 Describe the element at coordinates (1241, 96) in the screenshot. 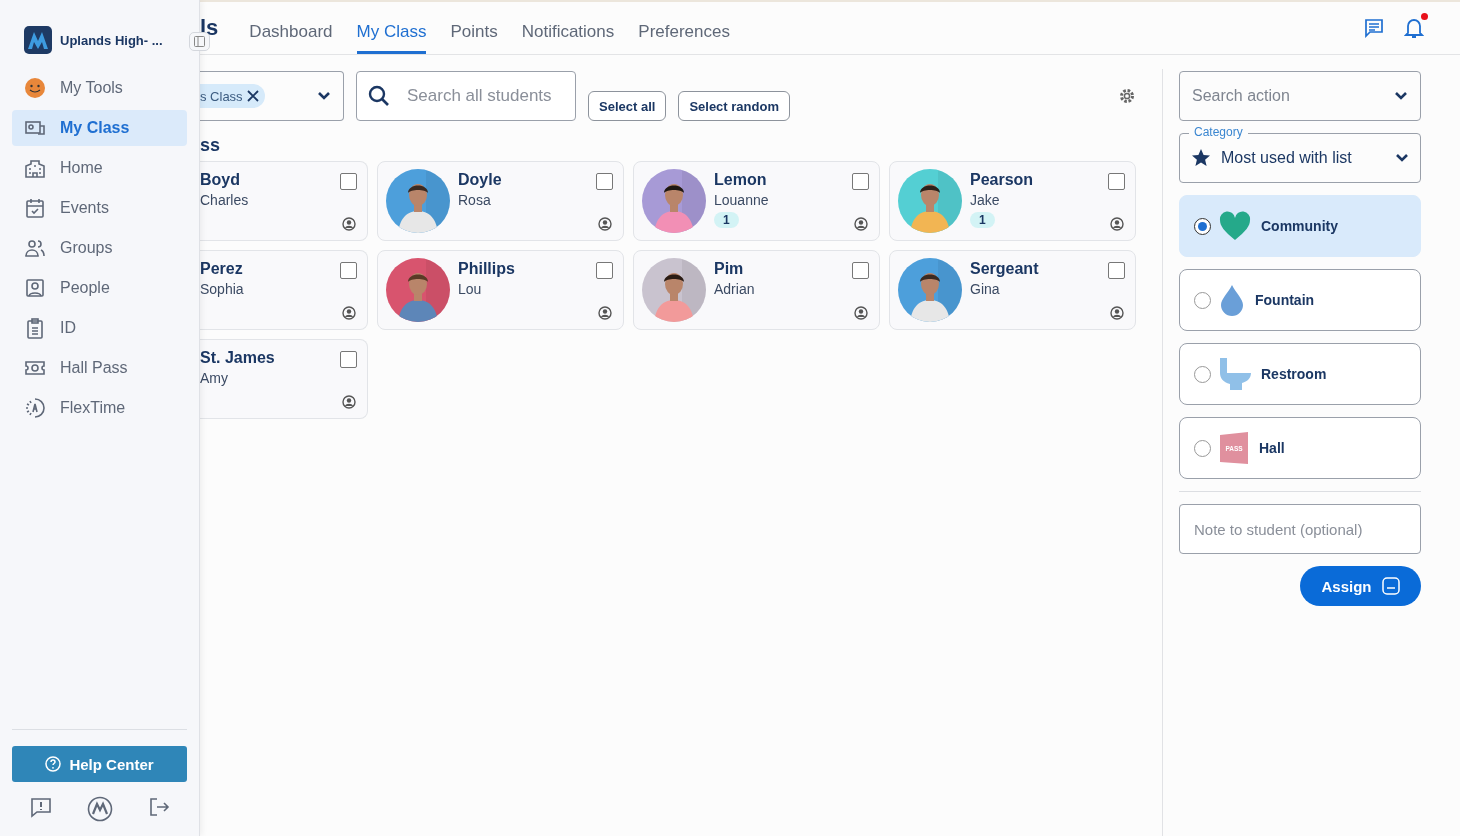

I see `placeholder: Search action` at that location.